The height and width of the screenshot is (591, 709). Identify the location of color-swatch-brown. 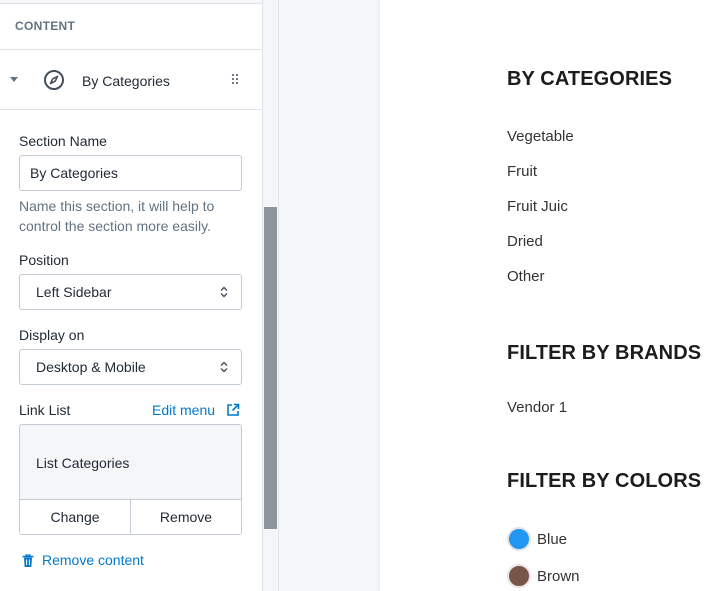
(519, 576).